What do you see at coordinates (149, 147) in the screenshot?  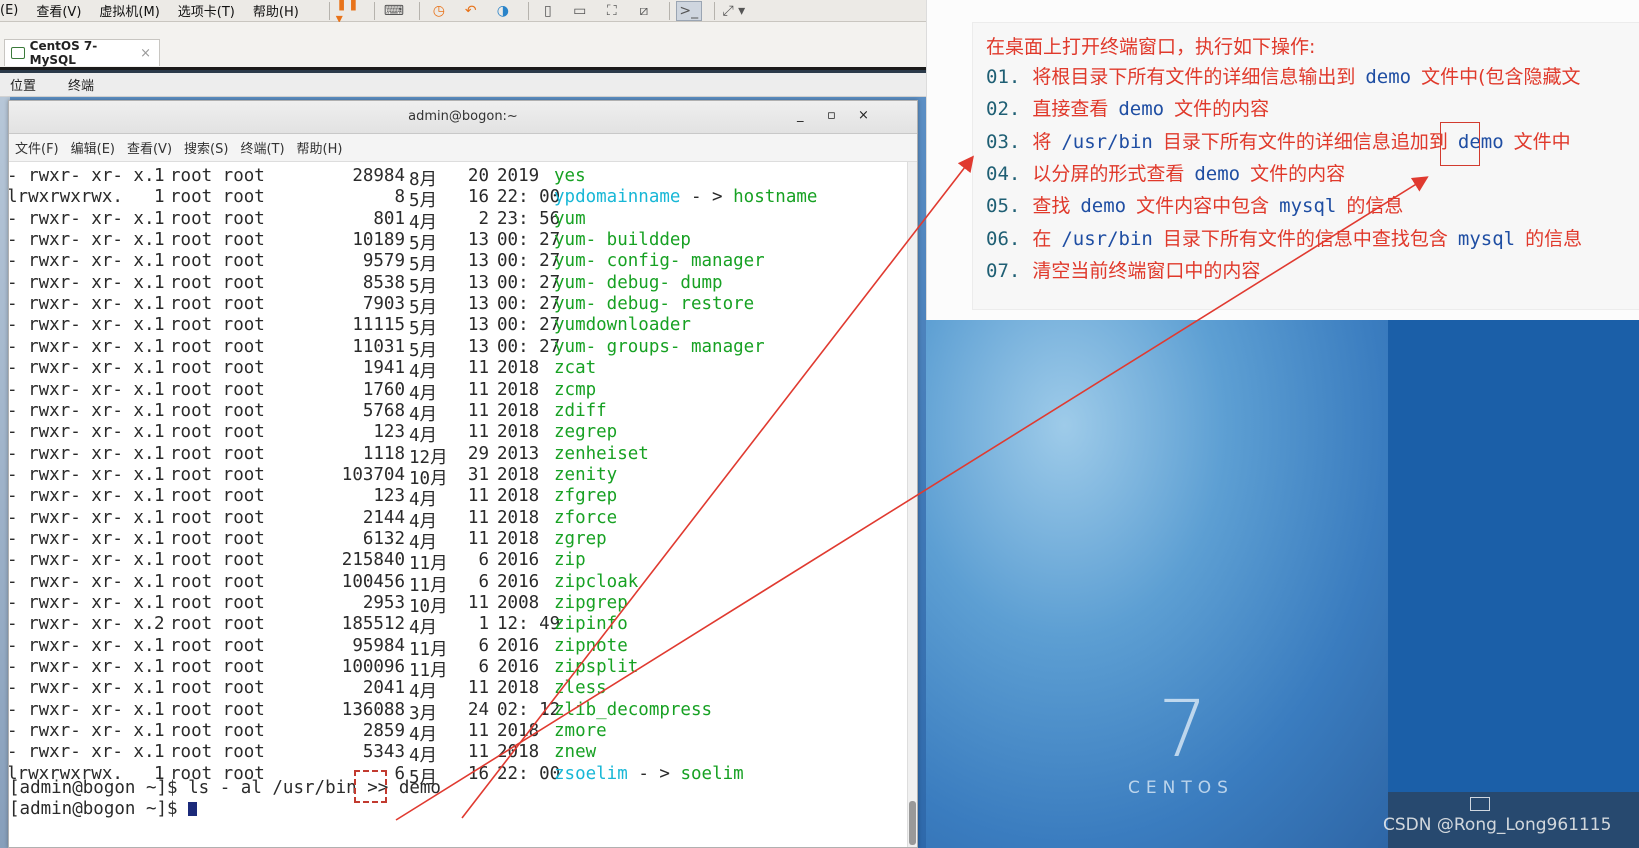 I see `terminal-menu-view: 查看(V)` at bounding box center [149, 147].